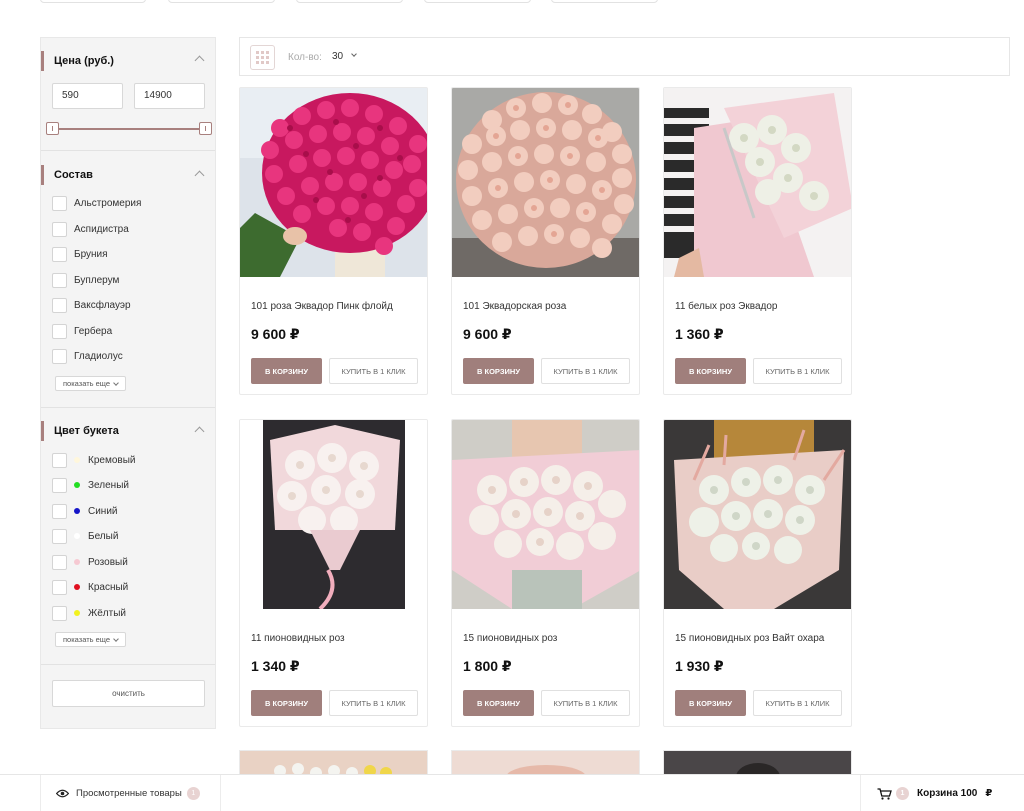 This screenshot has width=1024, height=811. What do you see at coordinates (128, 693) in the screenshot?
I see `clear-filters-button: очистить` at bounding box center [128, 693].